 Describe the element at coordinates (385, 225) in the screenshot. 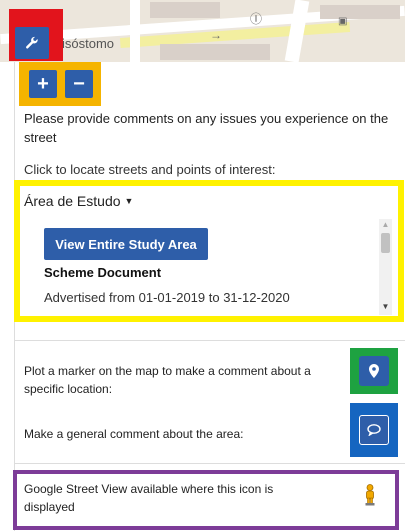

I see `scroll-up-icon: ▲` at that location.